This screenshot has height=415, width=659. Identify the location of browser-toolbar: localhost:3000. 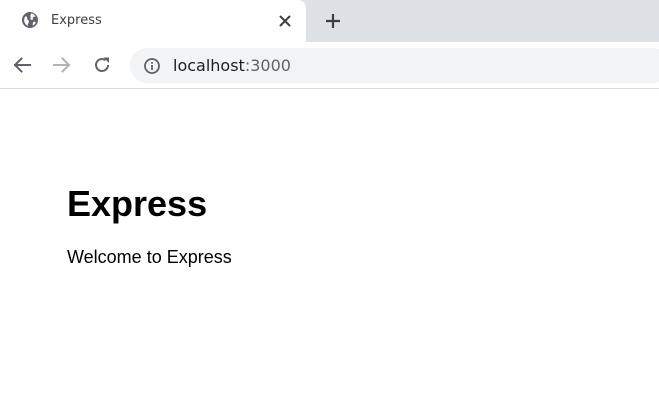
(329, 65).